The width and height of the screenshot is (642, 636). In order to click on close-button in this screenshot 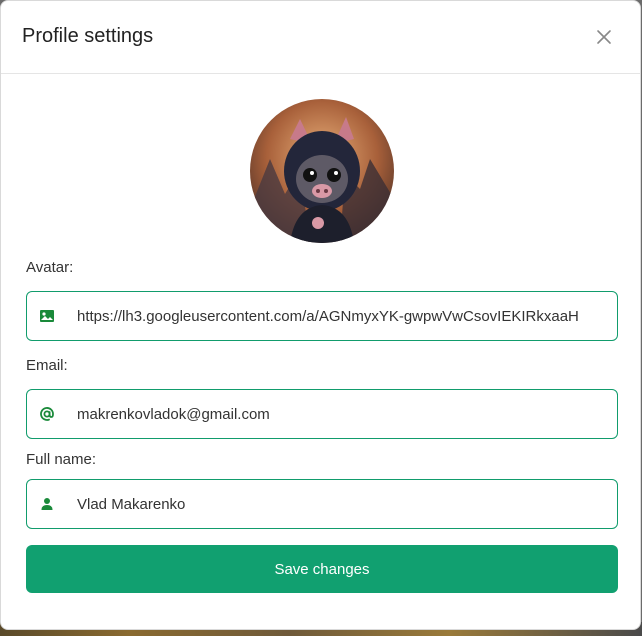, I will do `click(604, 37)`.